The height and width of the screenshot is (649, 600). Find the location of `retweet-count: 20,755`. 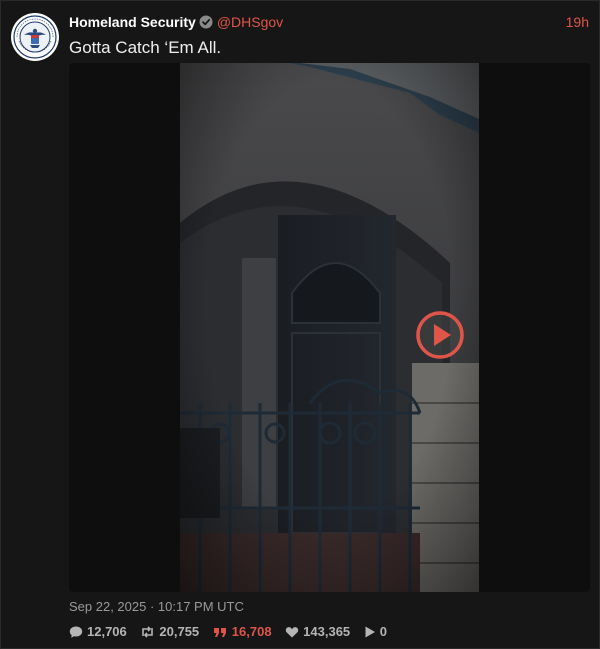

retweet-count: 20,755 is located at coordinates (179, 631).